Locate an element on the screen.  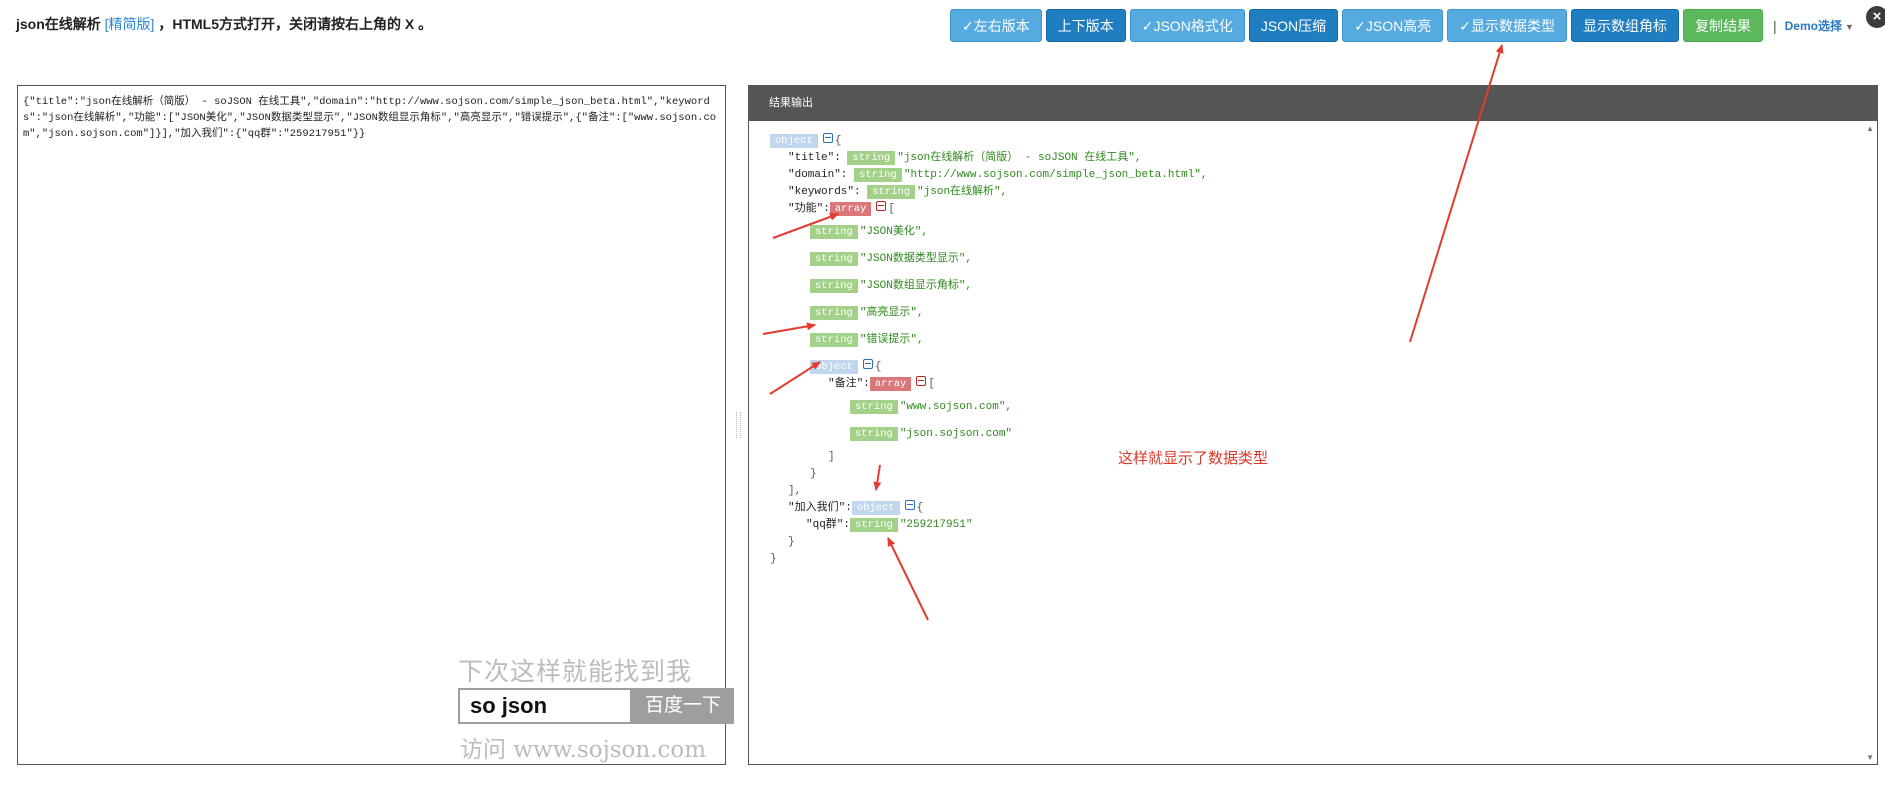
json-value: "JSON数组显示角标", is located at coordinates (916, 286).